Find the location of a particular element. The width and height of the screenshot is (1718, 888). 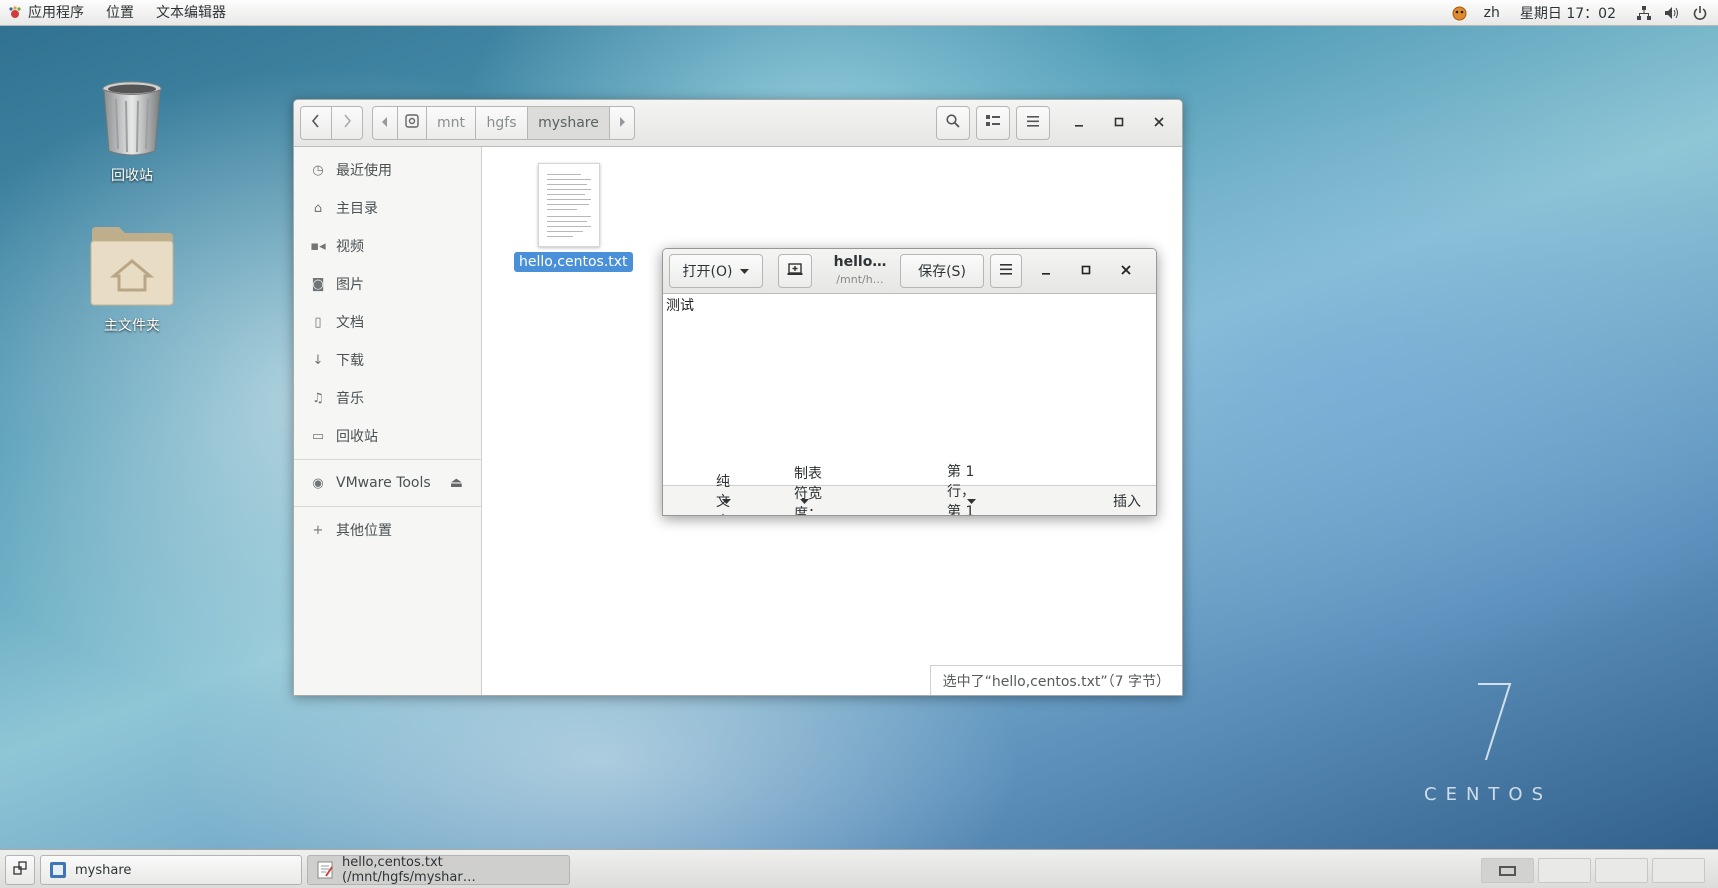

maximize-button is located at coordinates (1119, 123).